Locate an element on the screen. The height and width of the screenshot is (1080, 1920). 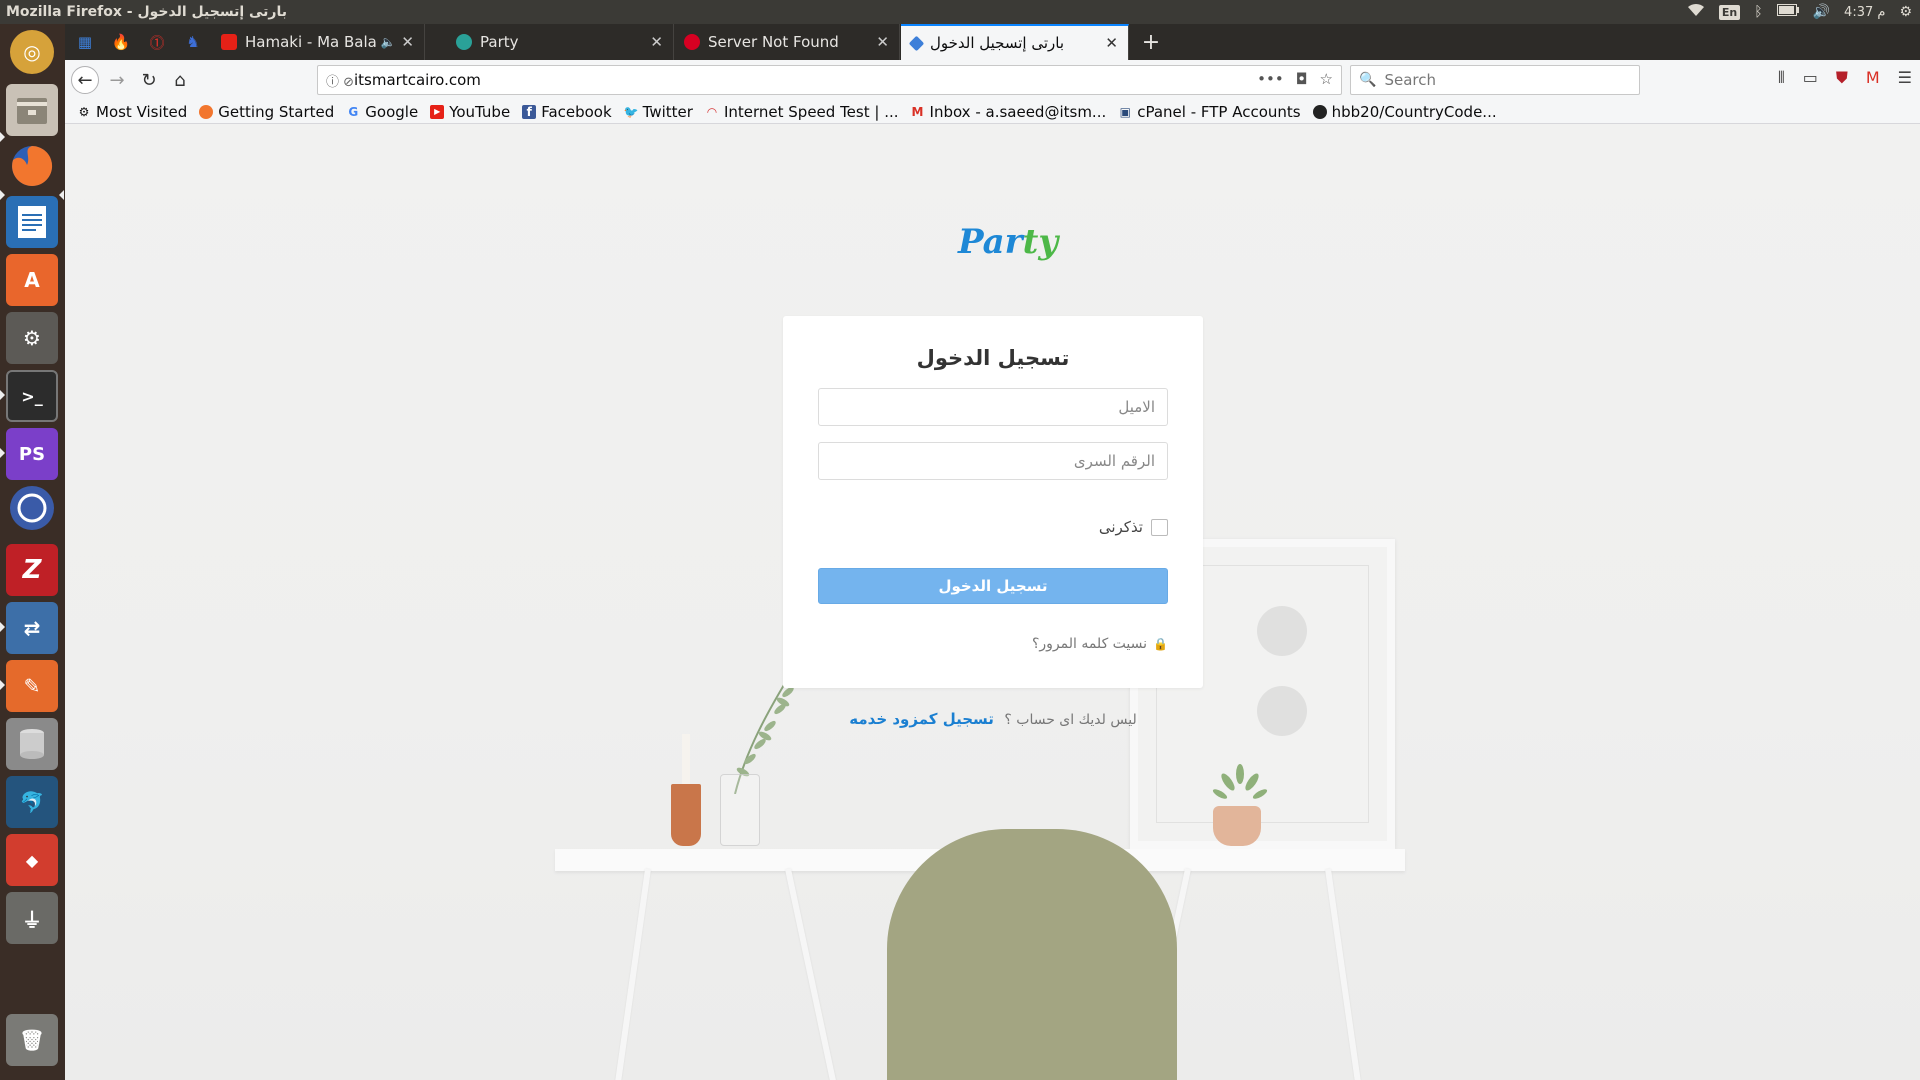
volume-icon: 🔊 is located at coordinates (1821, 12).